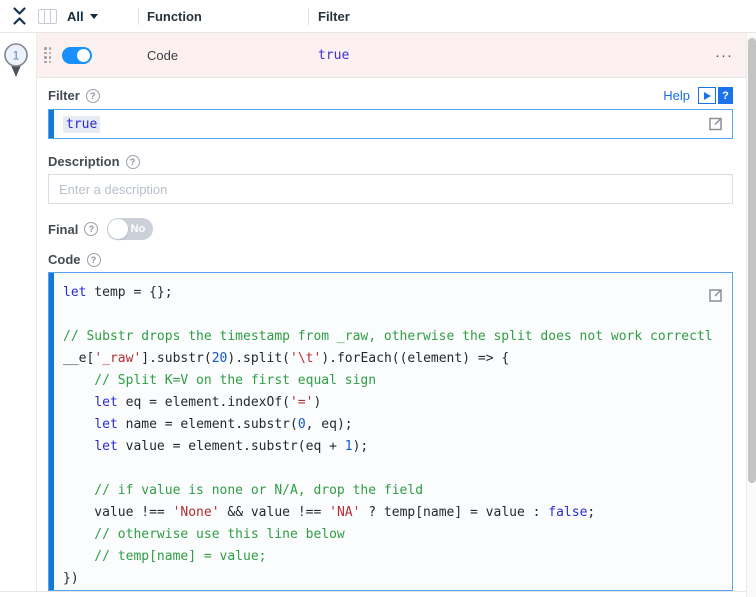 Image resolution: width=756 pixels, height=597 pixels. What do you see at coordinates (16, 56) in the screenshot?
I see `function-index-number: 1` at bounding box center [16, 56].